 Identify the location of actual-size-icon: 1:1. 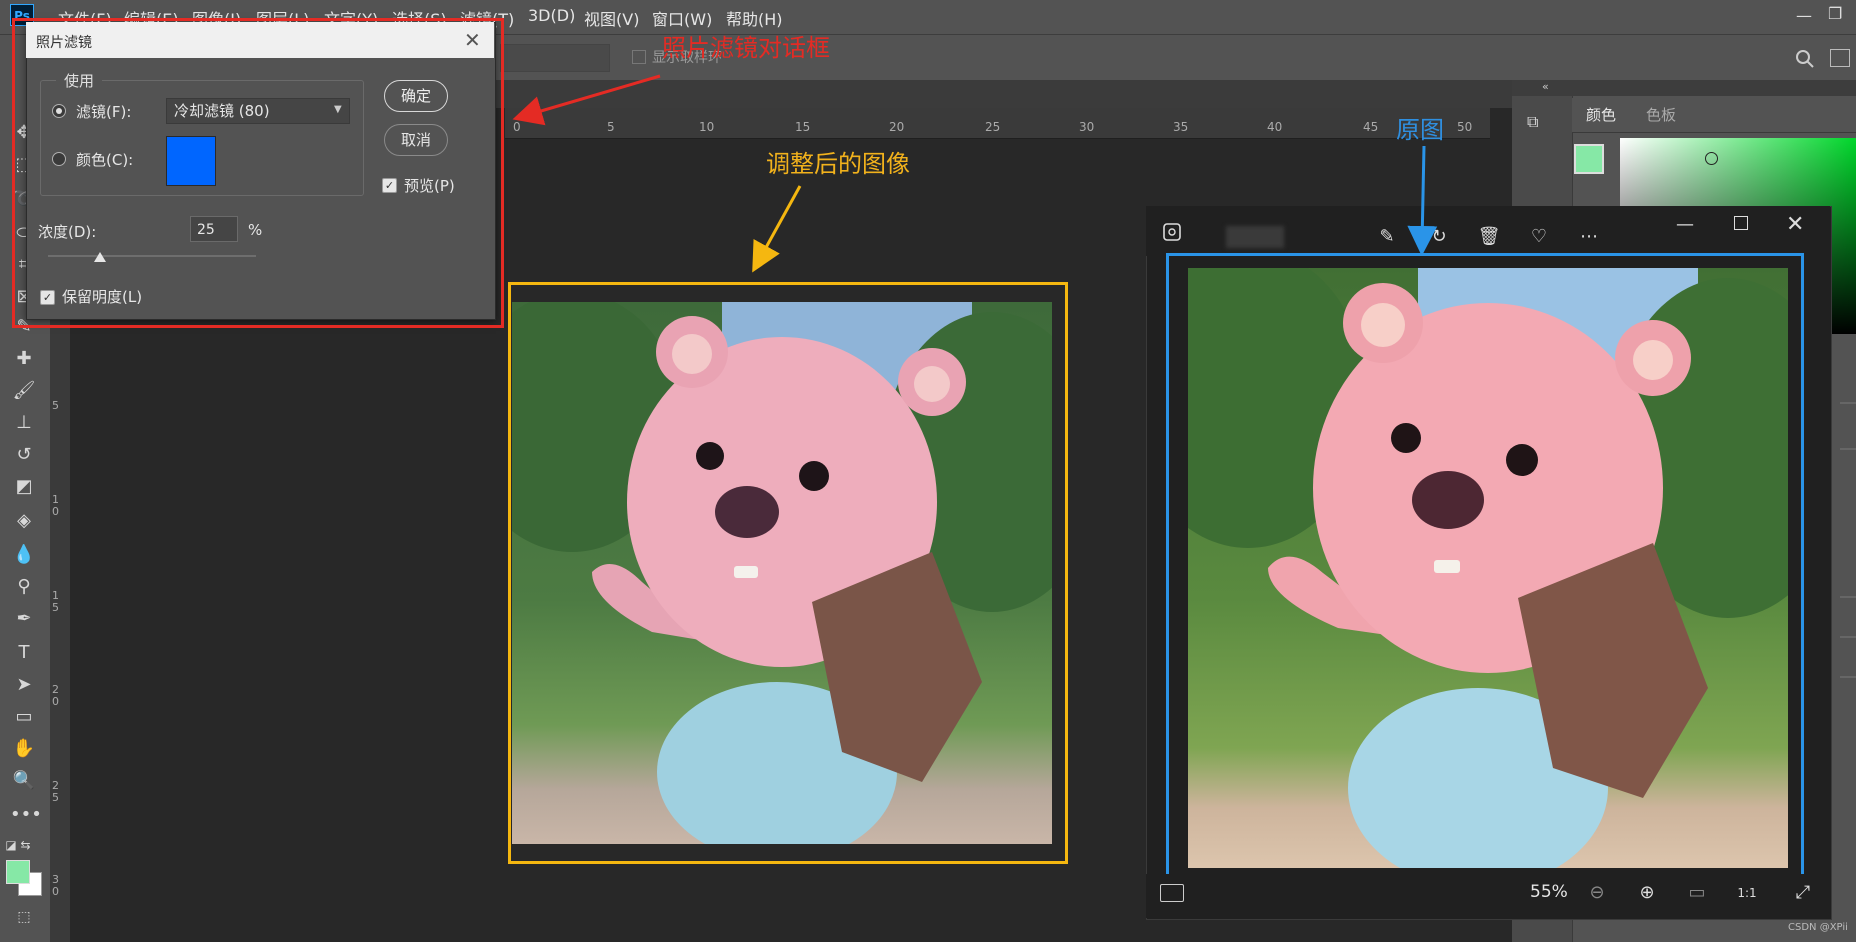
(1747, 893).